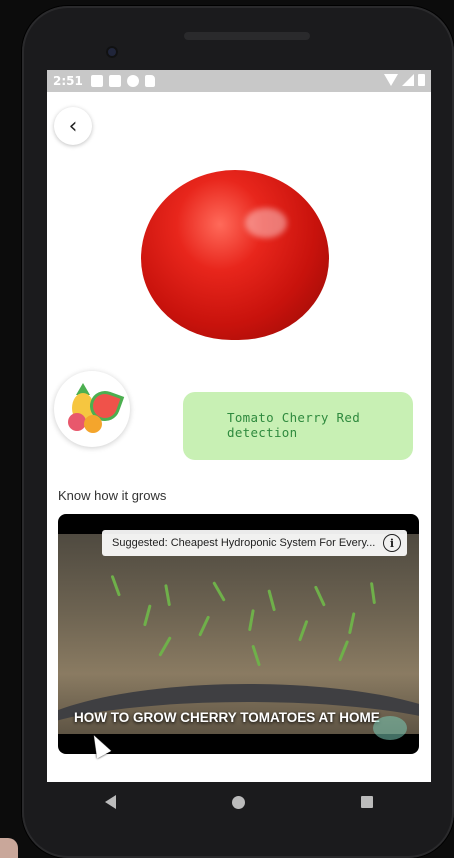  Describe the element at coordinates (112, 495) in the screenshot. I see `section-title: Know how it grows` at that location.